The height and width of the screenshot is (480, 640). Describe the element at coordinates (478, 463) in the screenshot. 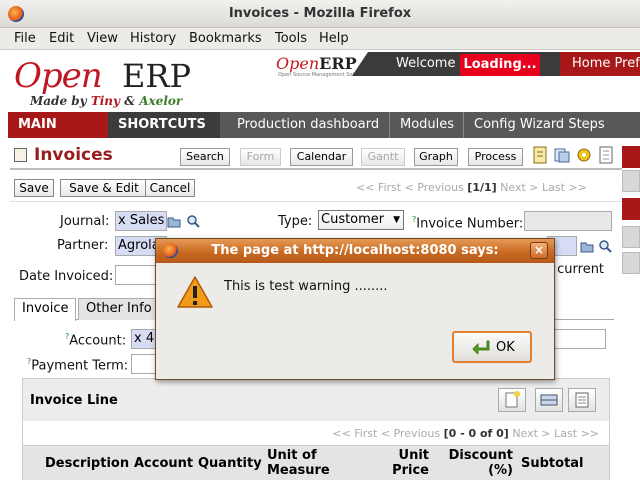

I see `column-discount: Discount (%)` at that location.